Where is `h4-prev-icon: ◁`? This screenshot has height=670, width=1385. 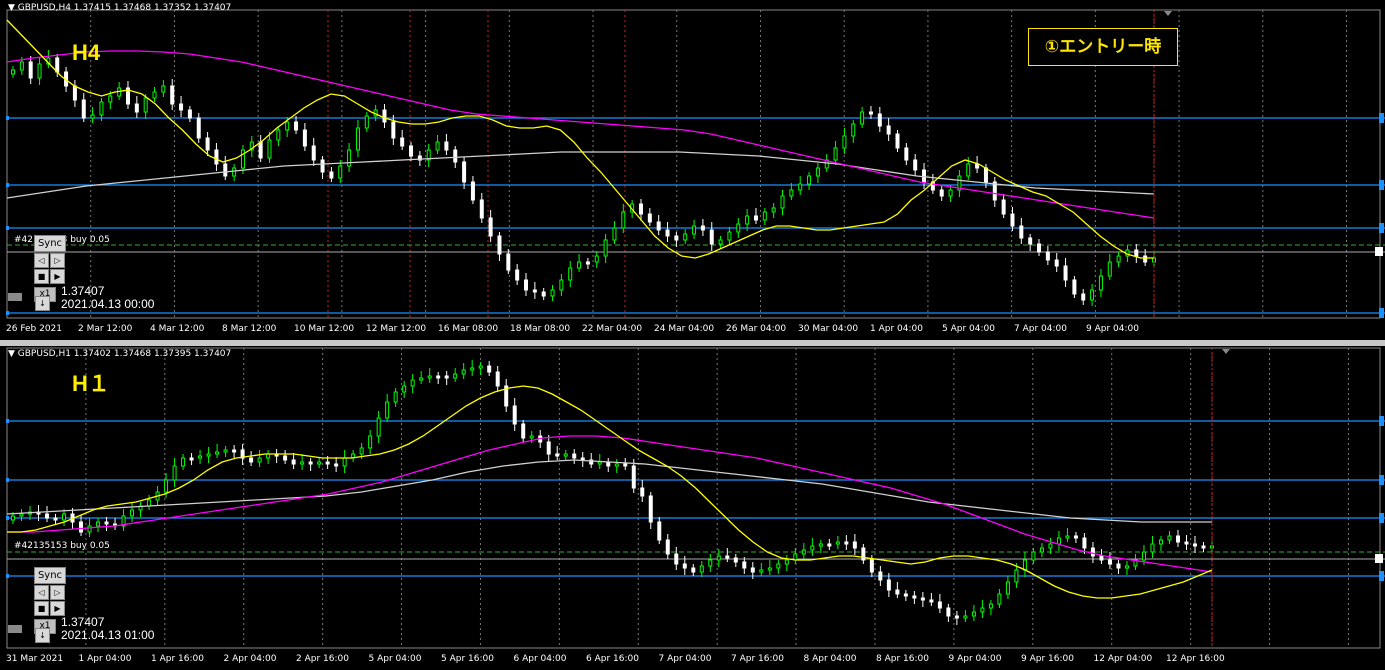 h4-prev-icon: ◁ is located at coordinates (41, 260).